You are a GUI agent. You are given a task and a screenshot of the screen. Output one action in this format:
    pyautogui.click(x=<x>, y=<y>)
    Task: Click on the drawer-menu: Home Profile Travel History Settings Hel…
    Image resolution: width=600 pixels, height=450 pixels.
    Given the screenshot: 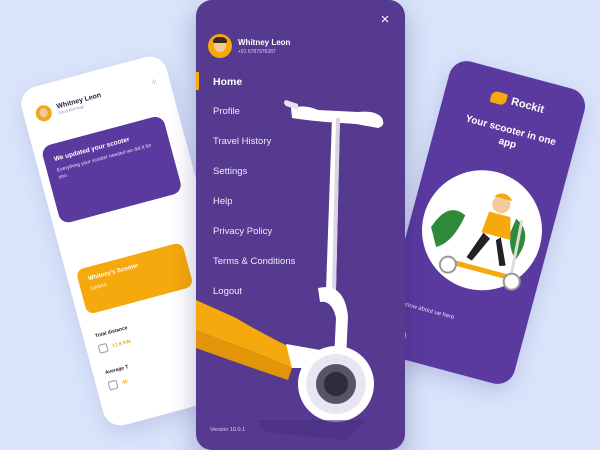 What is the action you would take?
    pyautogui.click(x=254, y=196)
    